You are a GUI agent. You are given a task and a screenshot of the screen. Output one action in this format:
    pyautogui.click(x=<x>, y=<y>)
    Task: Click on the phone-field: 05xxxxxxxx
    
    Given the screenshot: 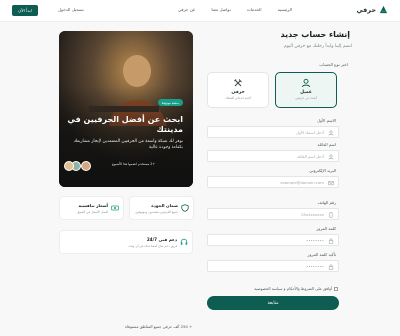 What is the action you would take?
    pyautogui.click(x=273, y=214)
    